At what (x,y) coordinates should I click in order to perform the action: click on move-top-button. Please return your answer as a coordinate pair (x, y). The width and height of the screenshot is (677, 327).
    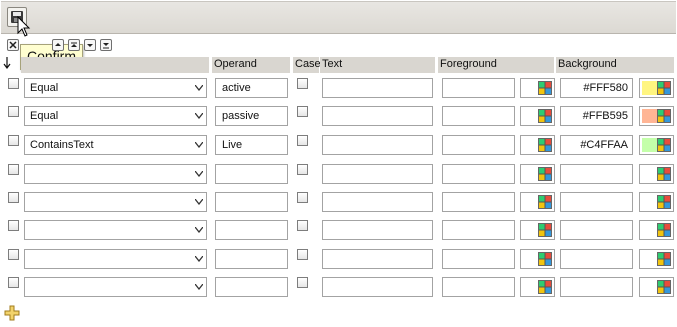
    Looking at the image, I should click on (74, 45).